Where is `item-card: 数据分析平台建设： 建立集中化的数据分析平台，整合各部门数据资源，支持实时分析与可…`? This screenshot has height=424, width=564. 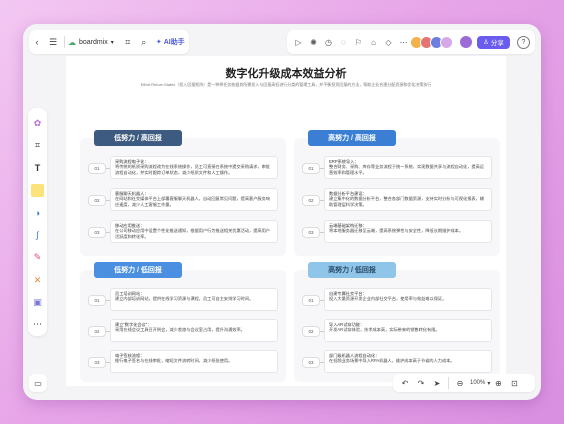 item-card: 数据分析平台建设： 建立集中化的数据分析平台，整合各部门数据资源，支持实时分析与可… is located at coordinates (408, 199).